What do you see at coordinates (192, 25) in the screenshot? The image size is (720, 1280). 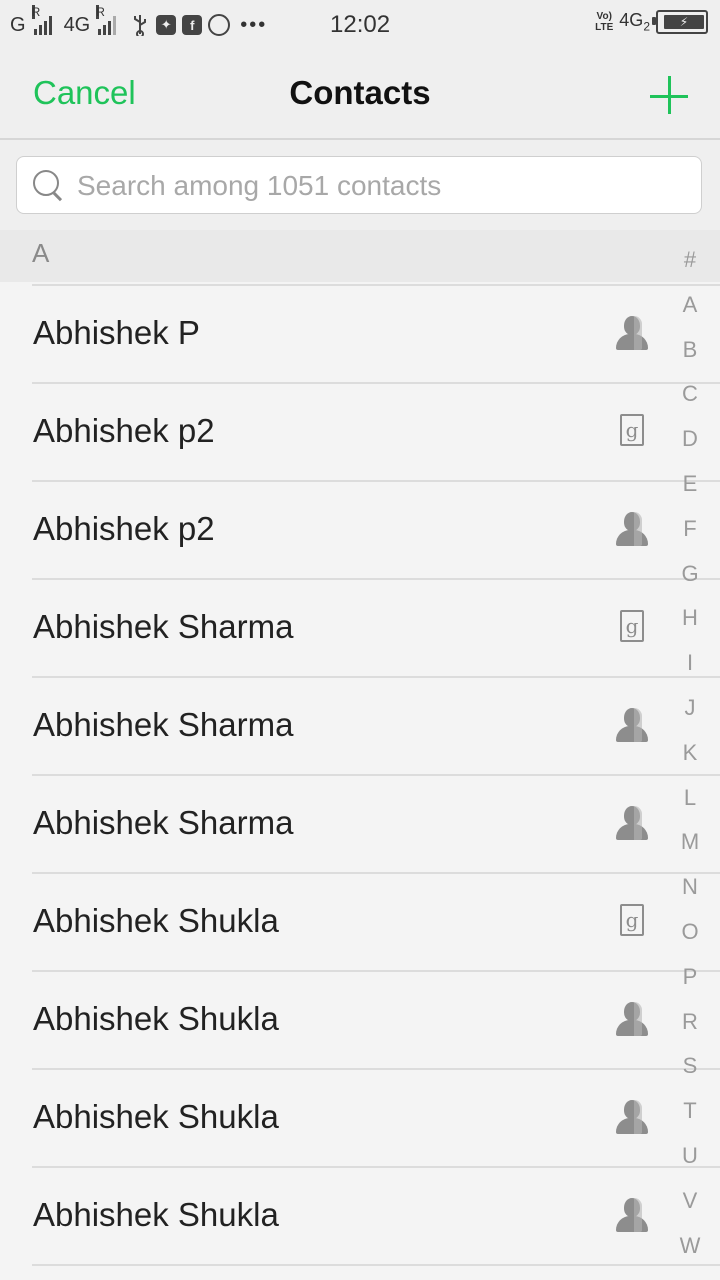 I see `facebook-icon: f` at bounding box center [192, 25].